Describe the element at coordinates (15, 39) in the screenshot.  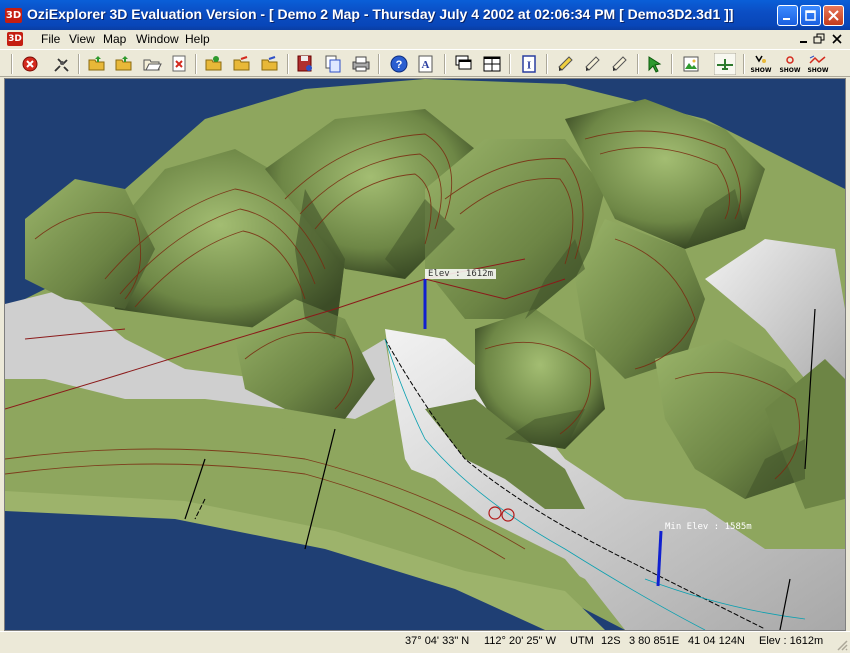
I see `document-icon: 3D` at that location.